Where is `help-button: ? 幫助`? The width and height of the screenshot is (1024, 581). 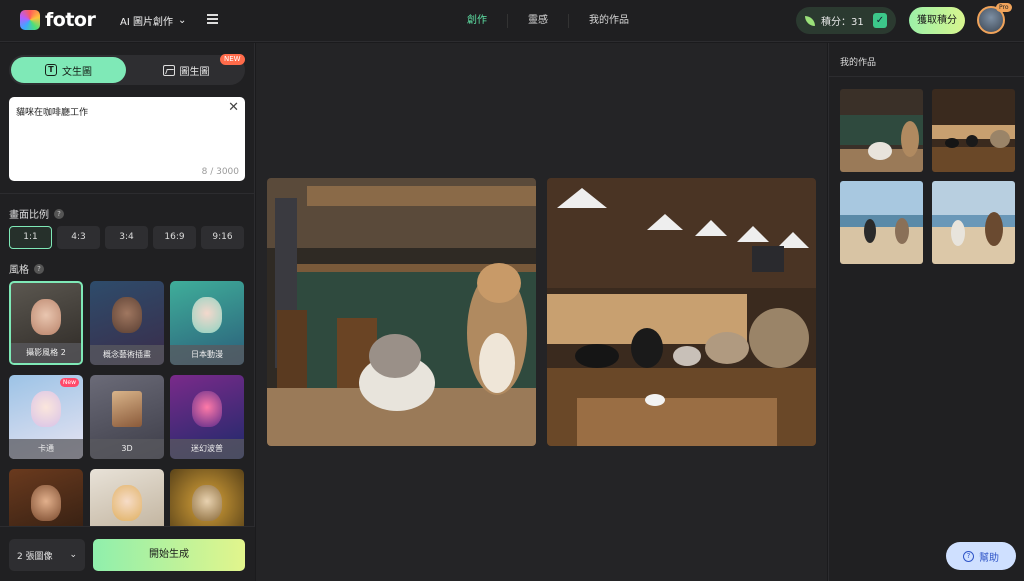
help-button: ? 幫助 is located at coordinates (981, 556).